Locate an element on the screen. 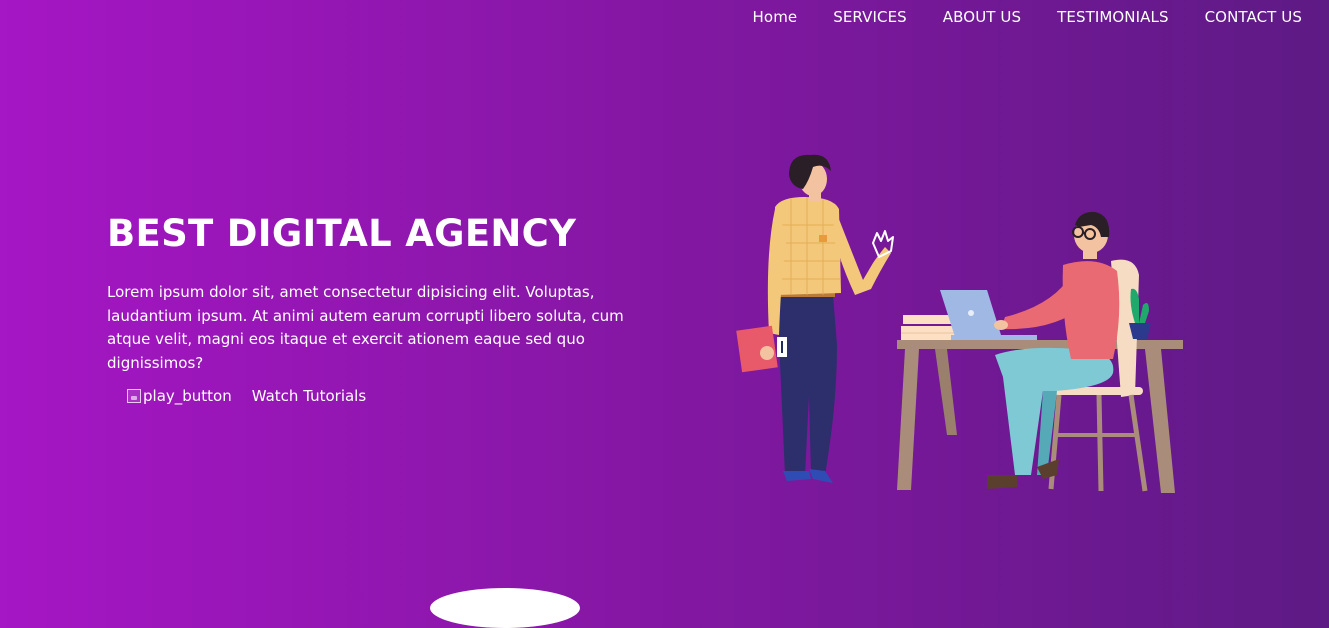  standing-man-figure is located at coordinates (815, 318).